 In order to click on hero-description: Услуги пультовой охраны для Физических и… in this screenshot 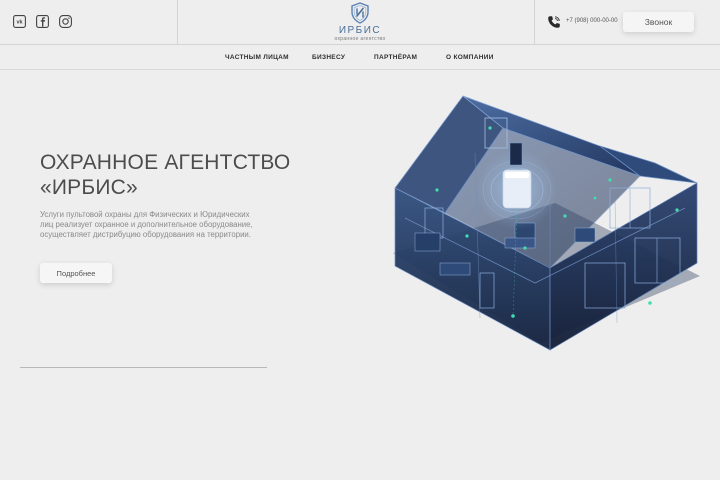, I will do `click(146, 224)`.